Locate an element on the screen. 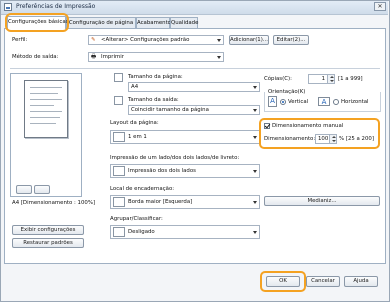 The image size is (390, 302). pencil-icon: ✎ is located at coordinates (93, 40).